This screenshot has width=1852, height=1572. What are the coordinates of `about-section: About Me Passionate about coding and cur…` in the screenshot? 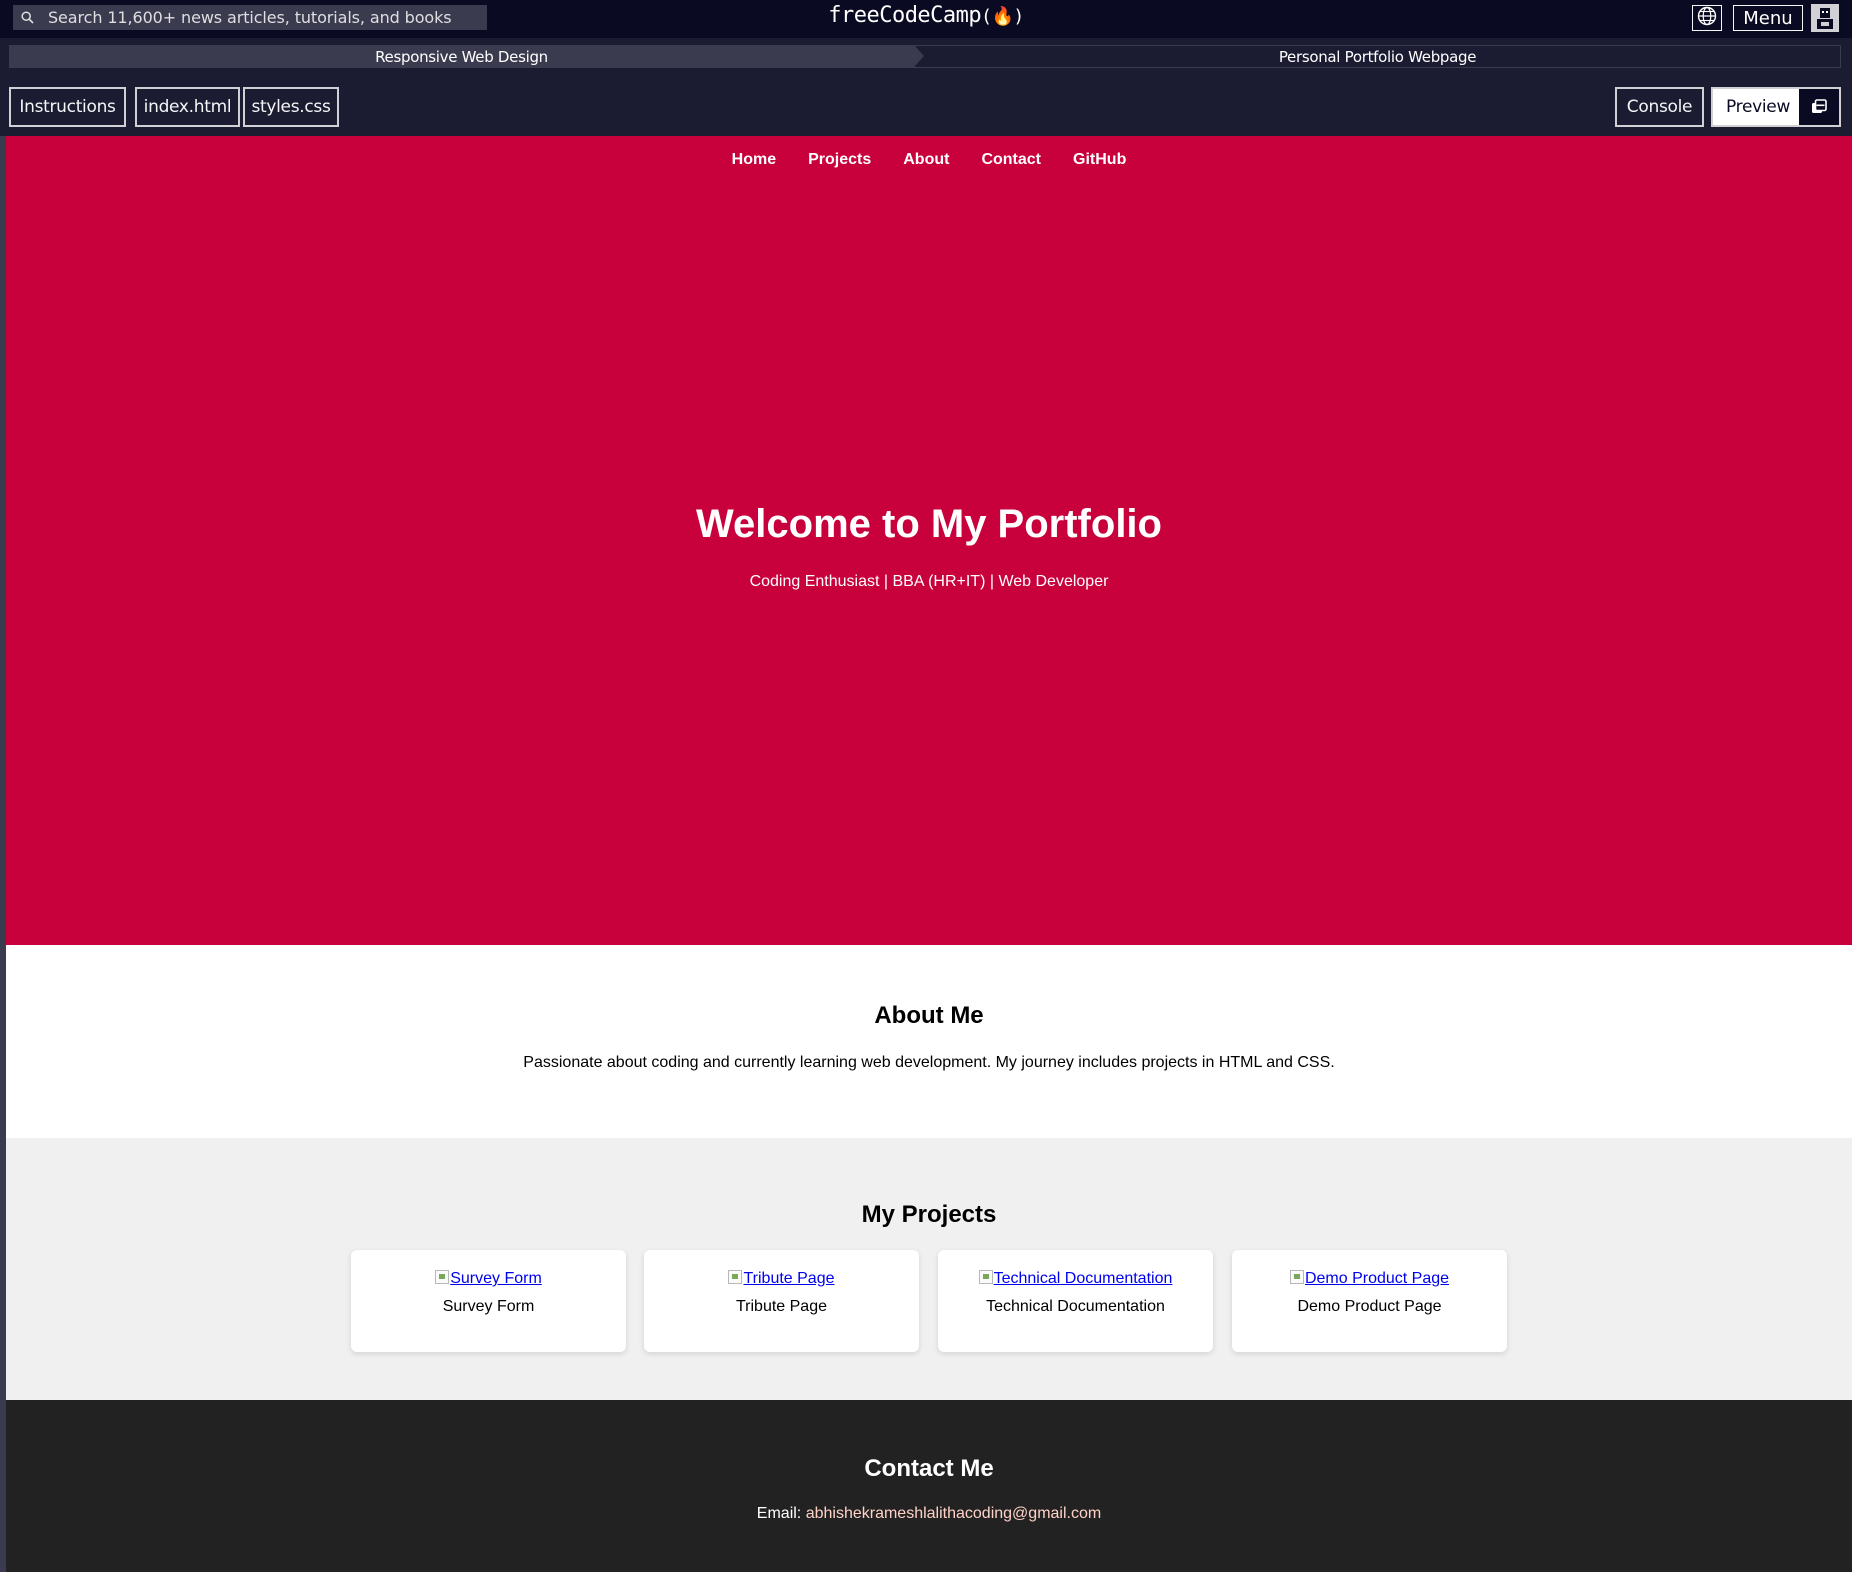 It's located at (929, 1041).